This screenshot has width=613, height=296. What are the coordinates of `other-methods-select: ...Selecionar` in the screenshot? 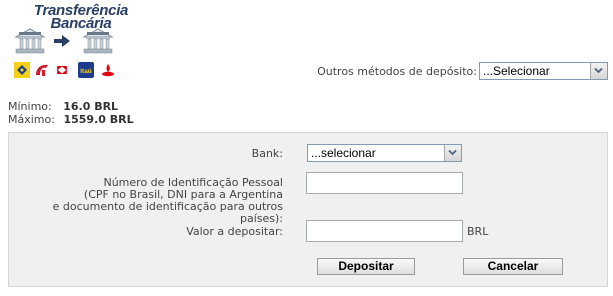 It's located at (543, 71).